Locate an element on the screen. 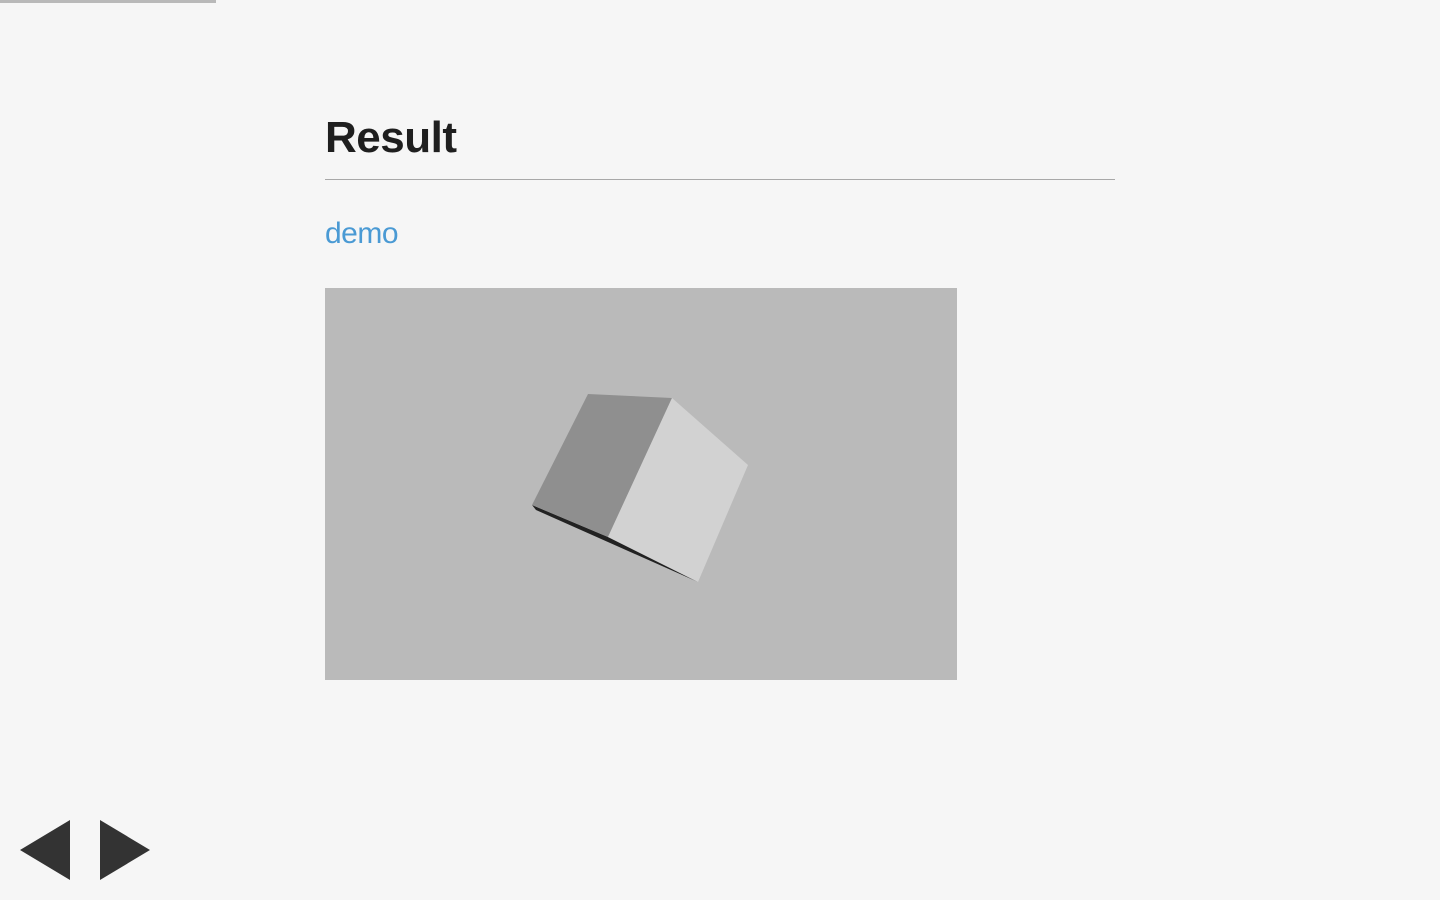 The width and height of the screenshot is (1440, 900). title-divider is located at coordinates (720, 179).